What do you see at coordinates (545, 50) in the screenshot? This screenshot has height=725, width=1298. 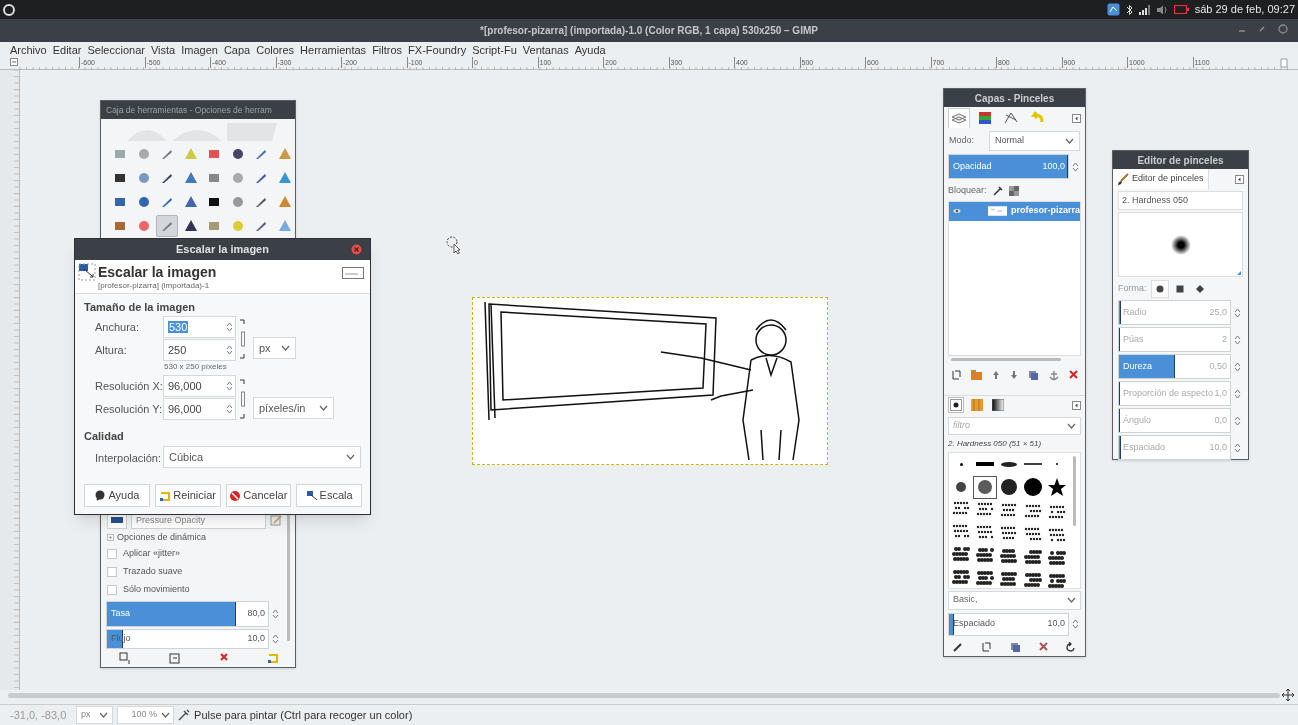 I see `menu-item: Ventanas` at bounding box center [545, 50].